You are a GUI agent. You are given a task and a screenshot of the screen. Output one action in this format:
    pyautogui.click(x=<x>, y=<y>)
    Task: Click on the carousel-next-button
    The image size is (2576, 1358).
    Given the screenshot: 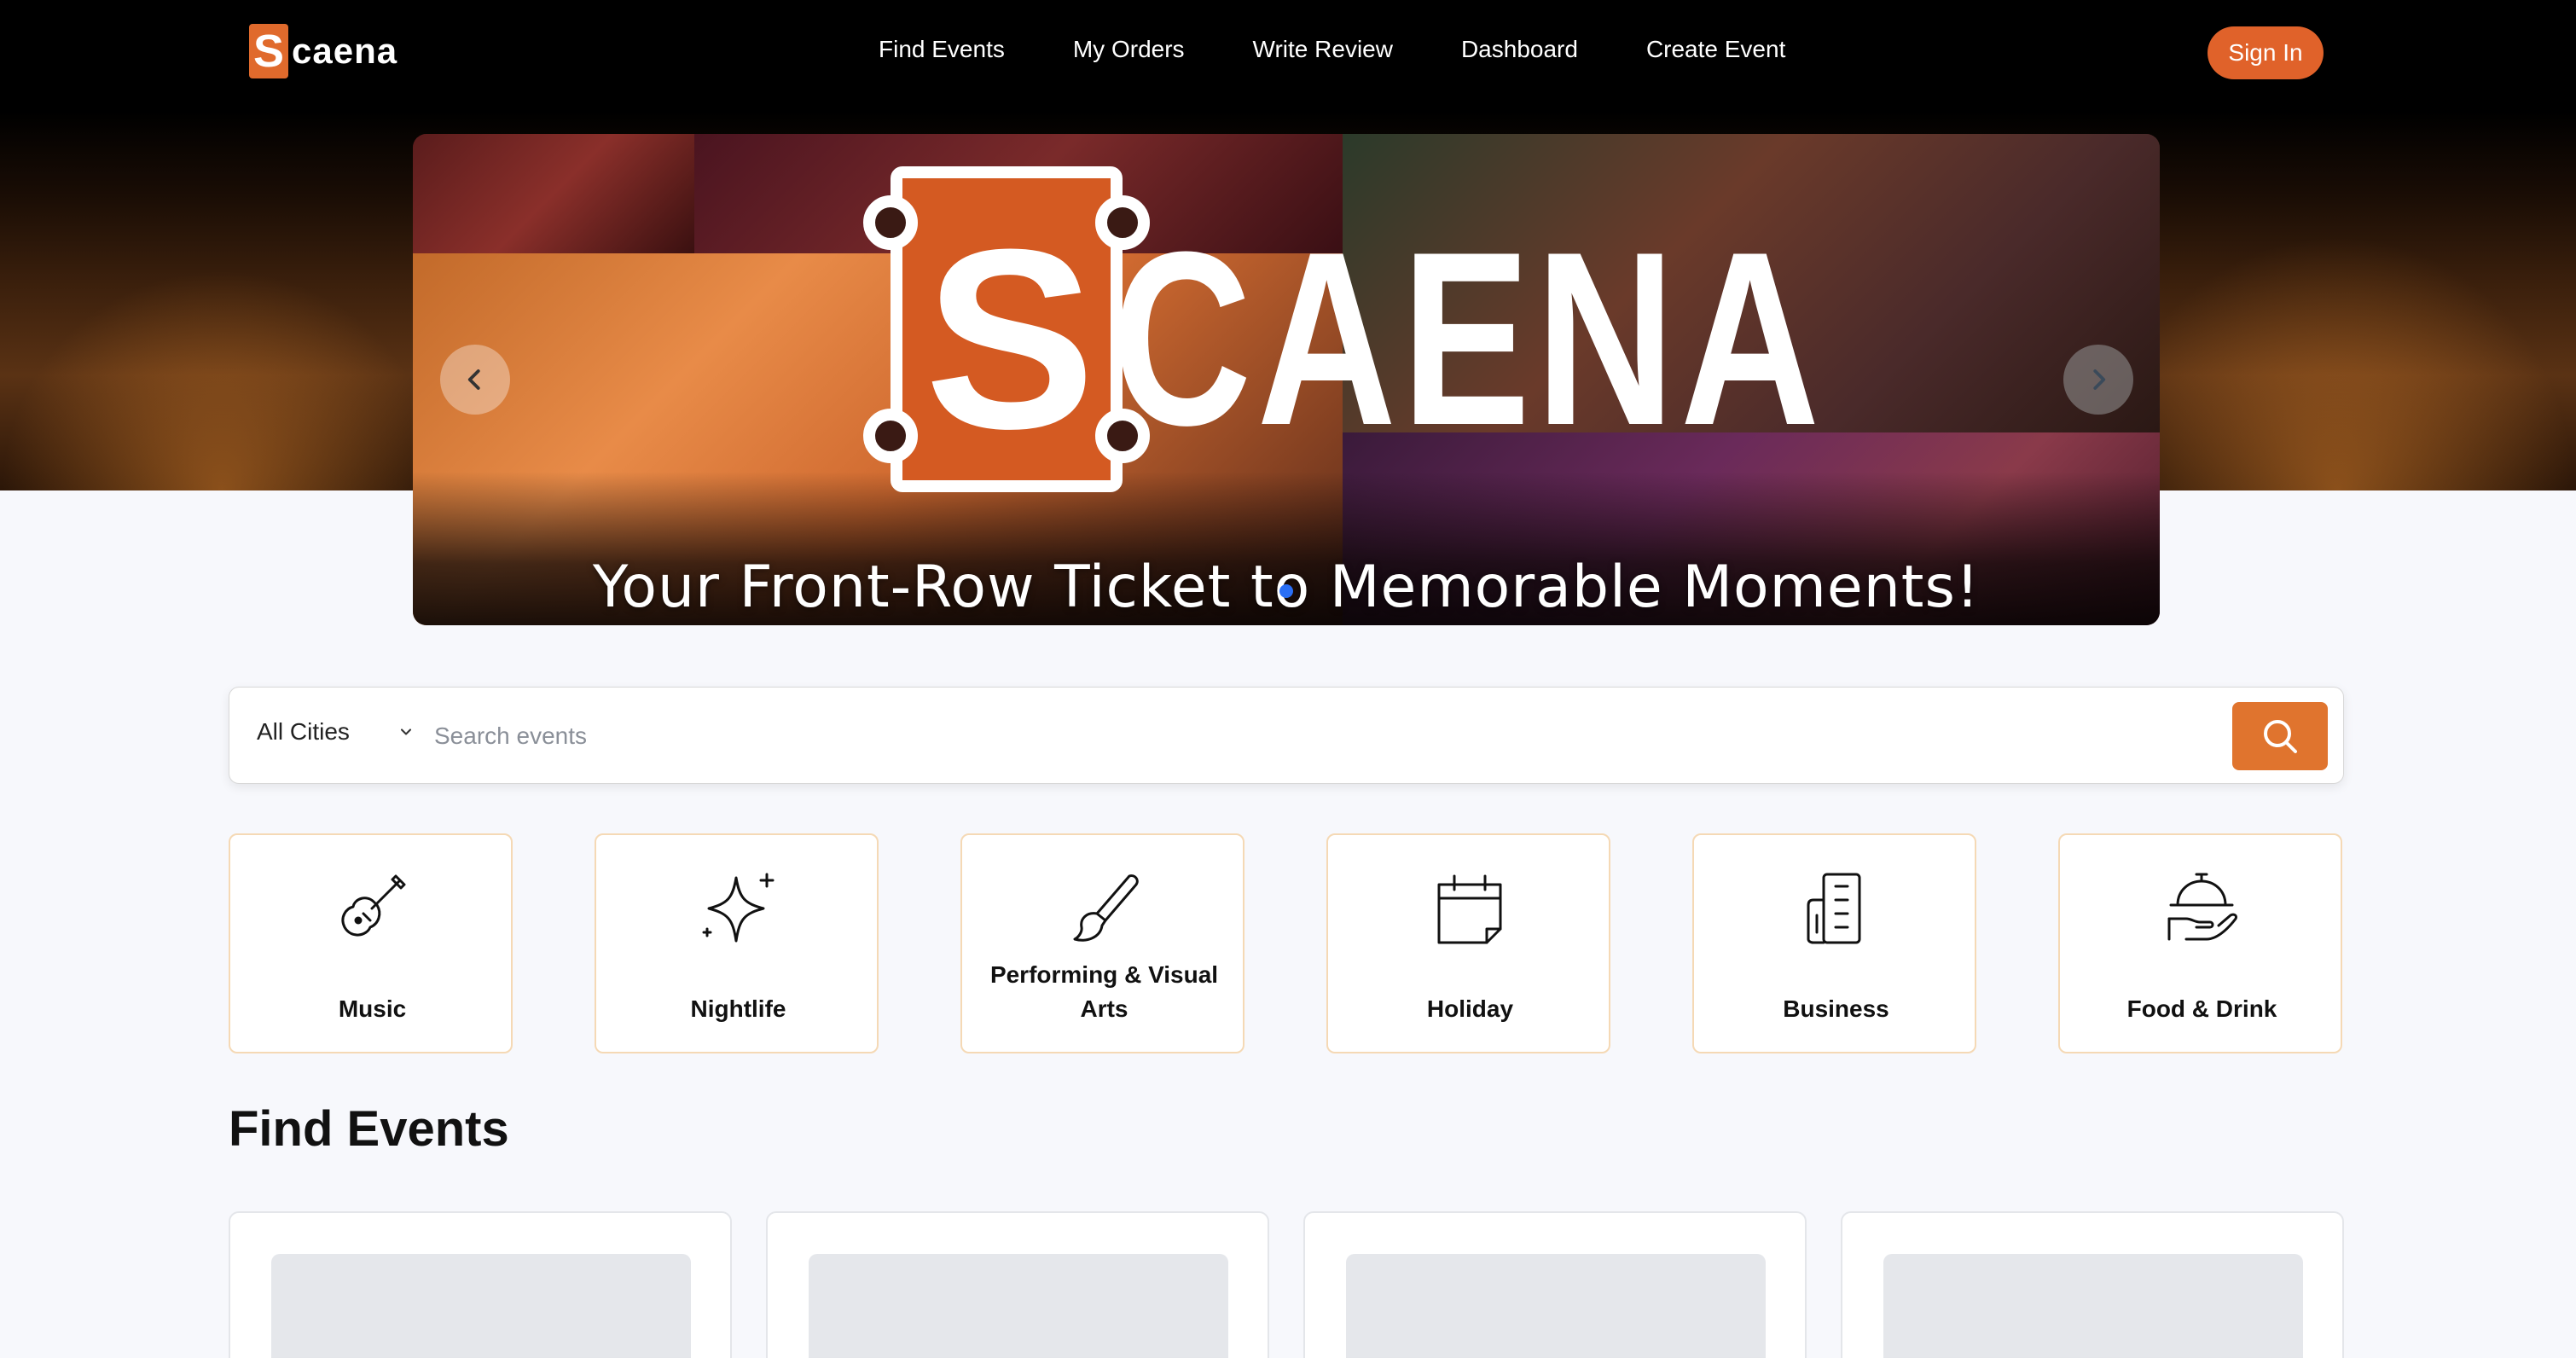 What is the action you would take?
    pyautogui.click(x=2098, y=380)
    